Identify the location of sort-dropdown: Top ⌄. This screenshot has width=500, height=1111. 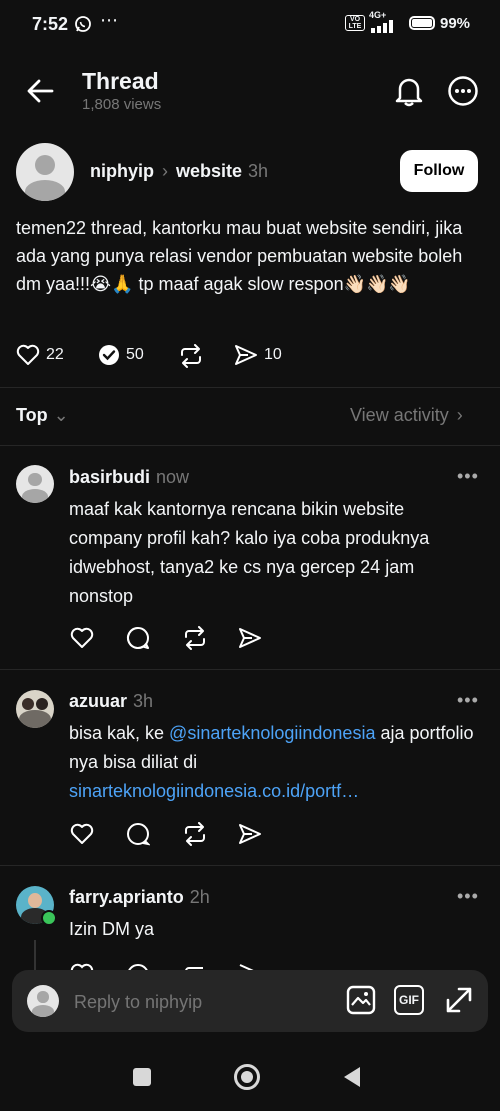
(42, 415).